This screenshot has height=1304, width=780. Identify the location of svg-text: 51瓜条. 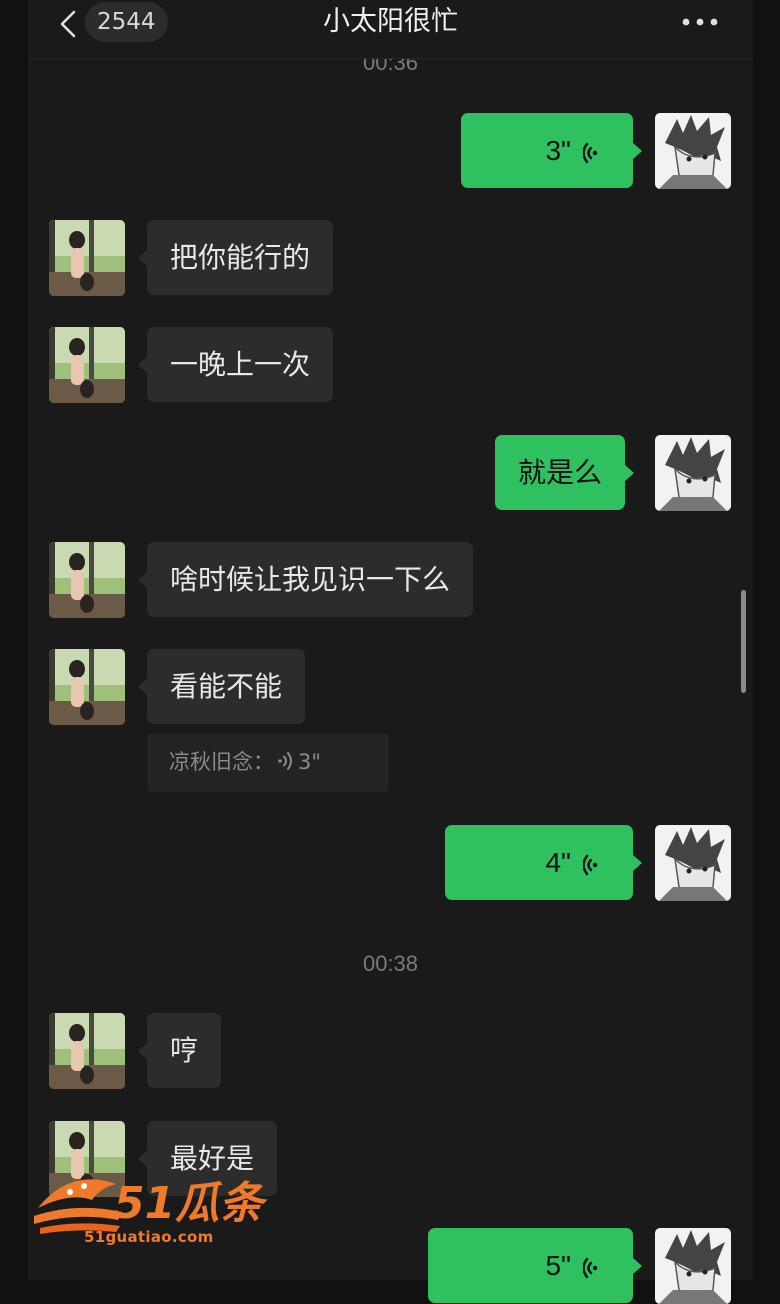
(191, 1203).